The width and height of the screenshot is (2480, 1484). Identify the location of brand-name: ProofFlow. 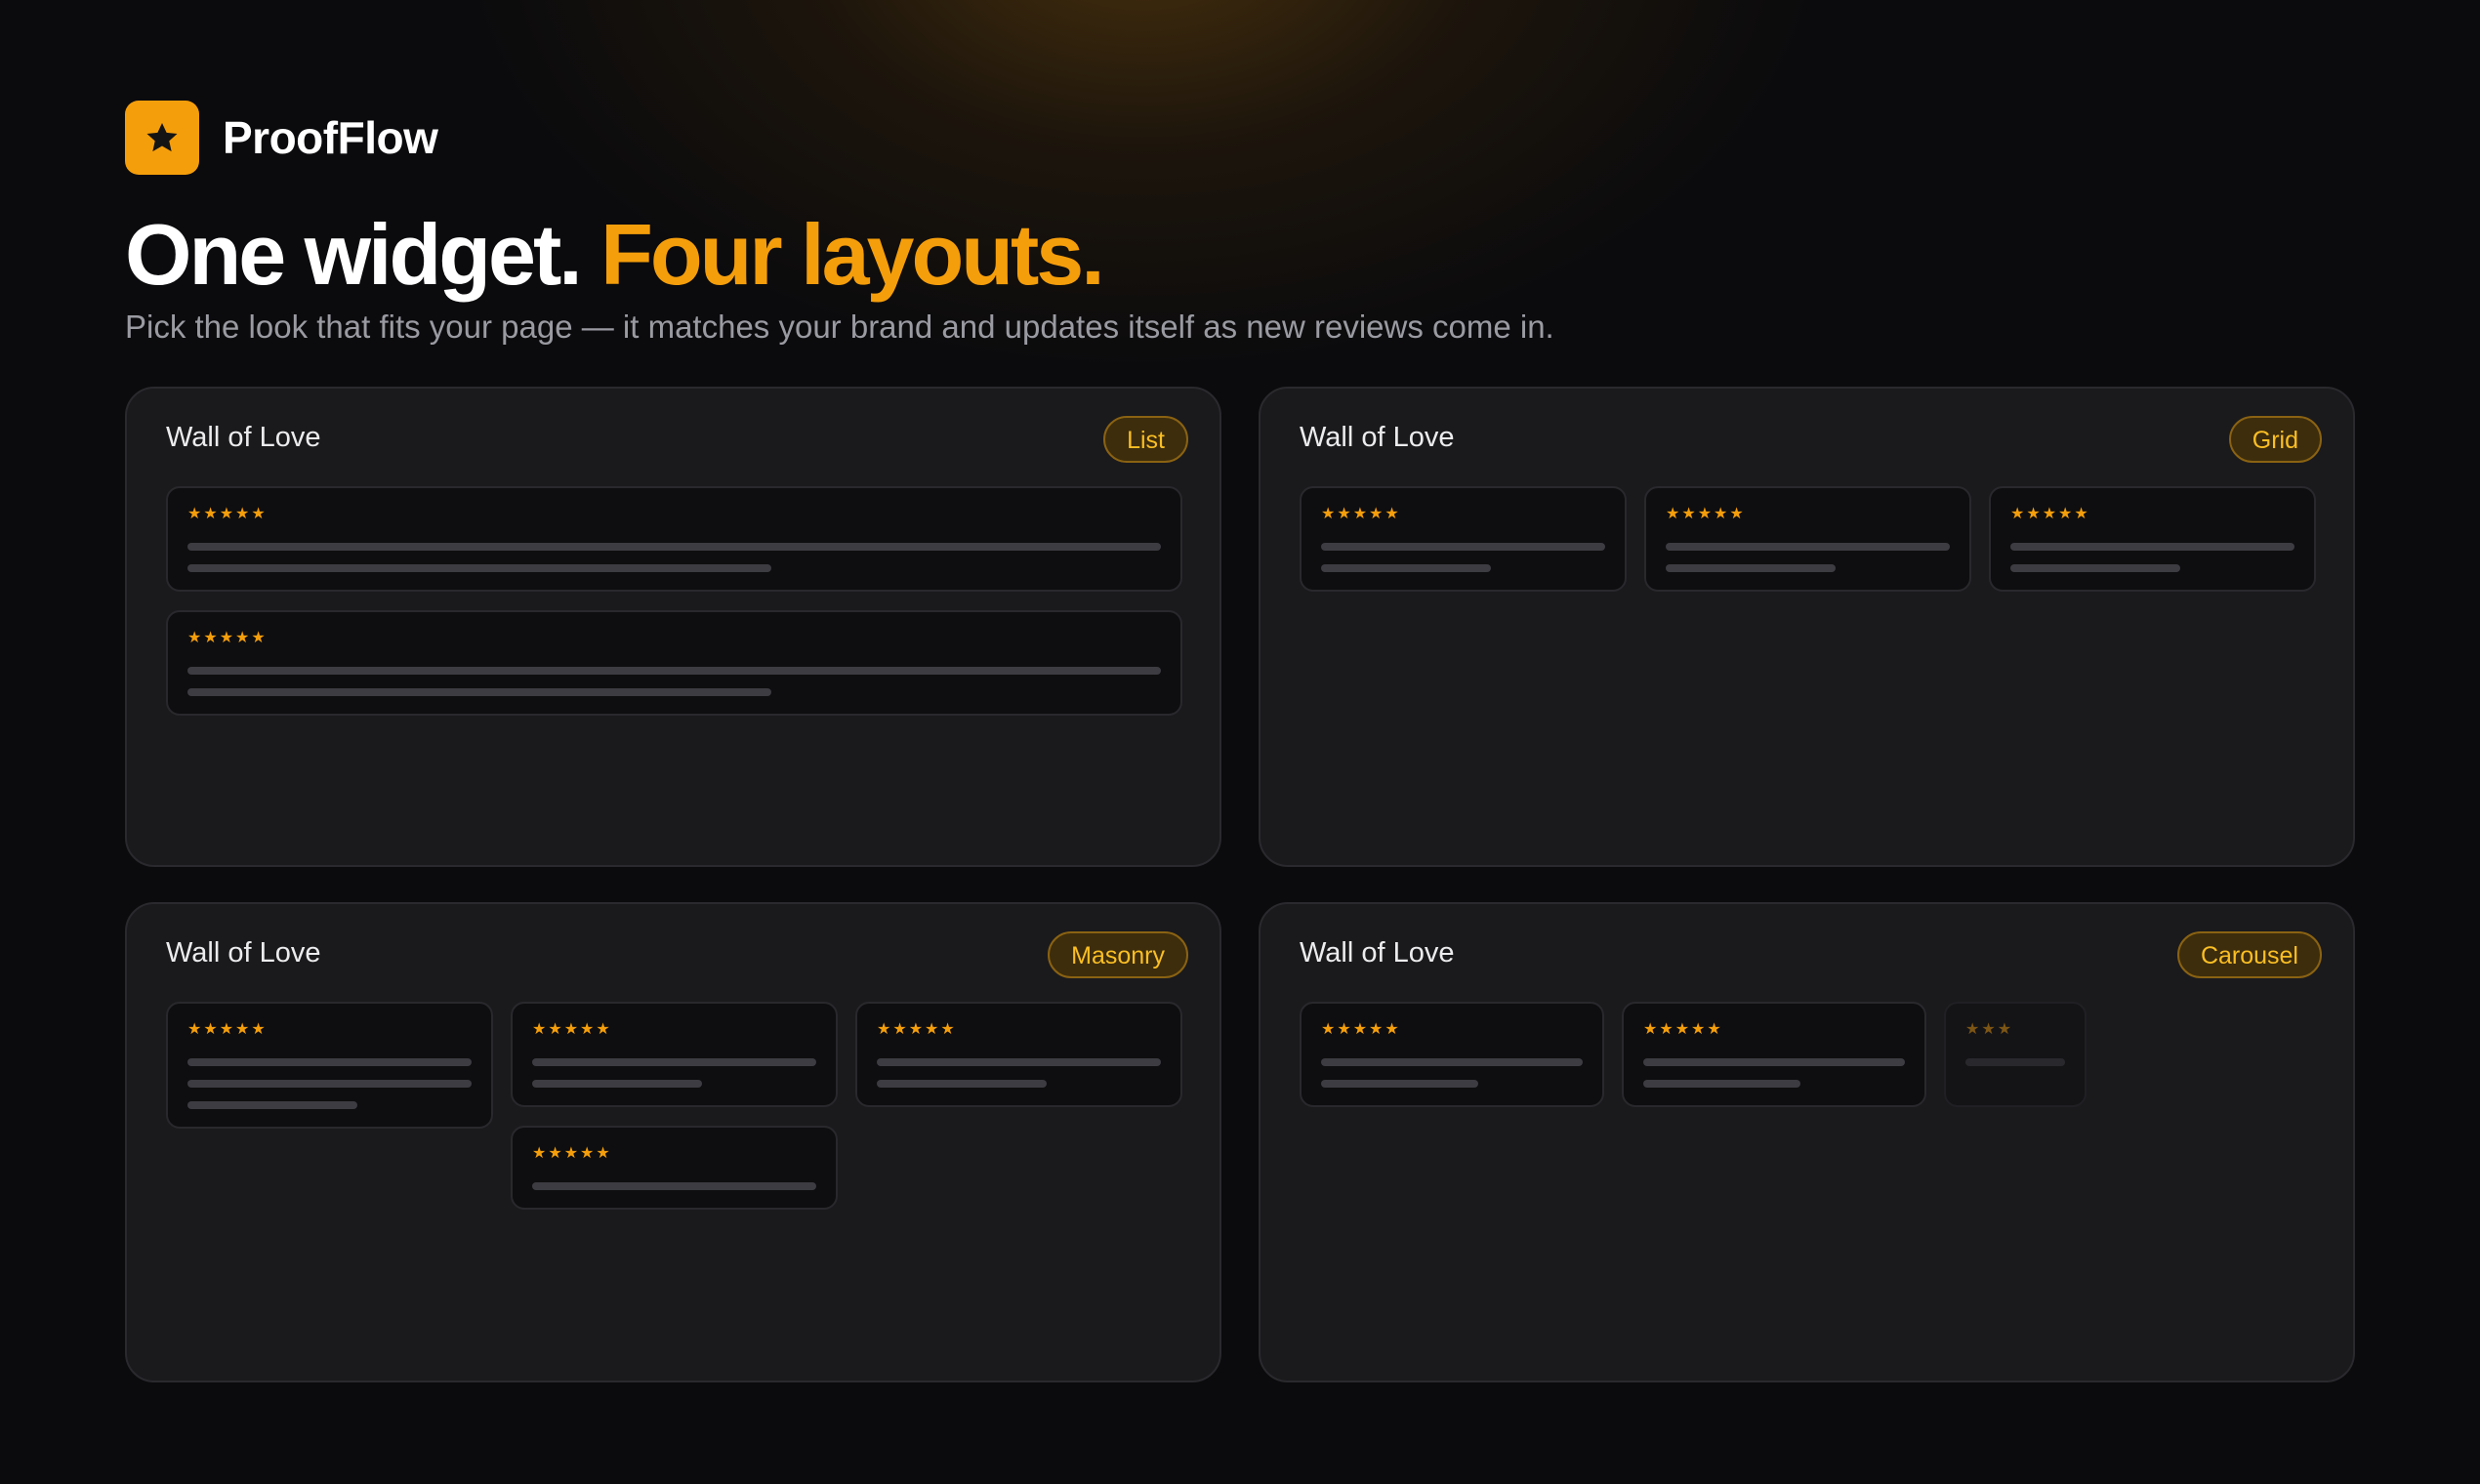
(330, 138).